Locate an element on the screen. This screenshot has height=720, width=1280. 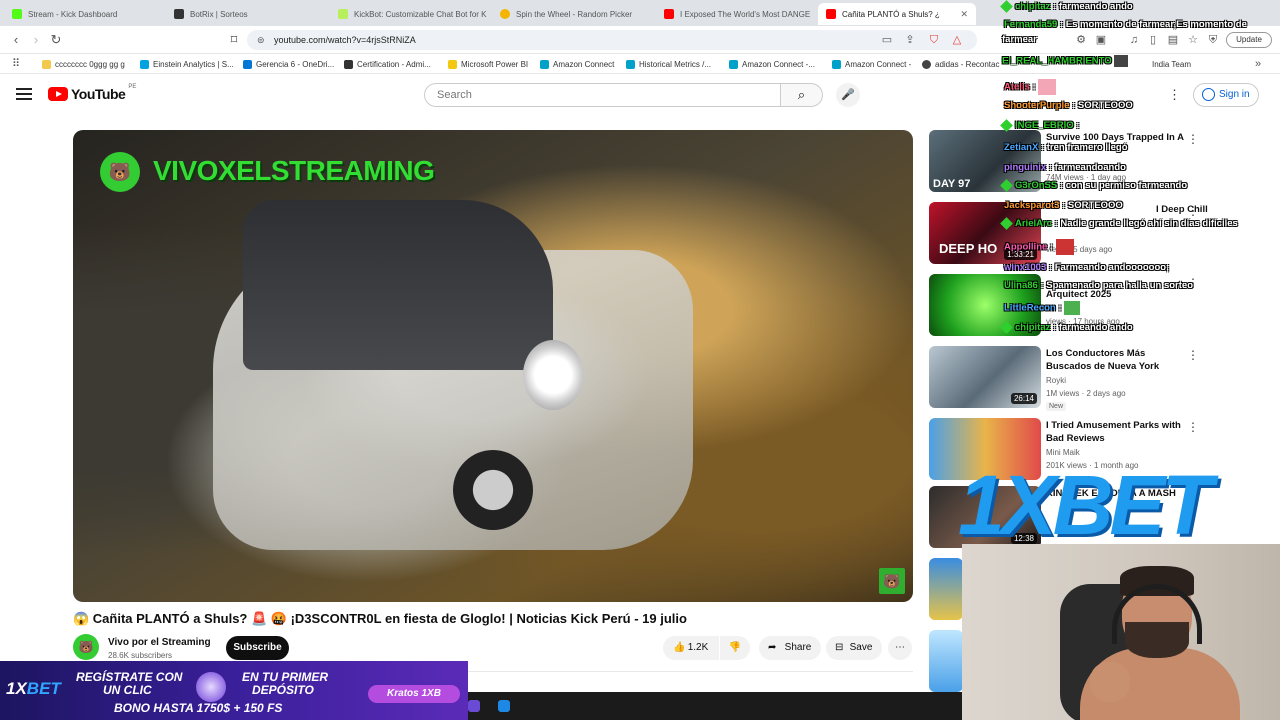
chat-message: Appolline : is located at coordinates (1039, 247).